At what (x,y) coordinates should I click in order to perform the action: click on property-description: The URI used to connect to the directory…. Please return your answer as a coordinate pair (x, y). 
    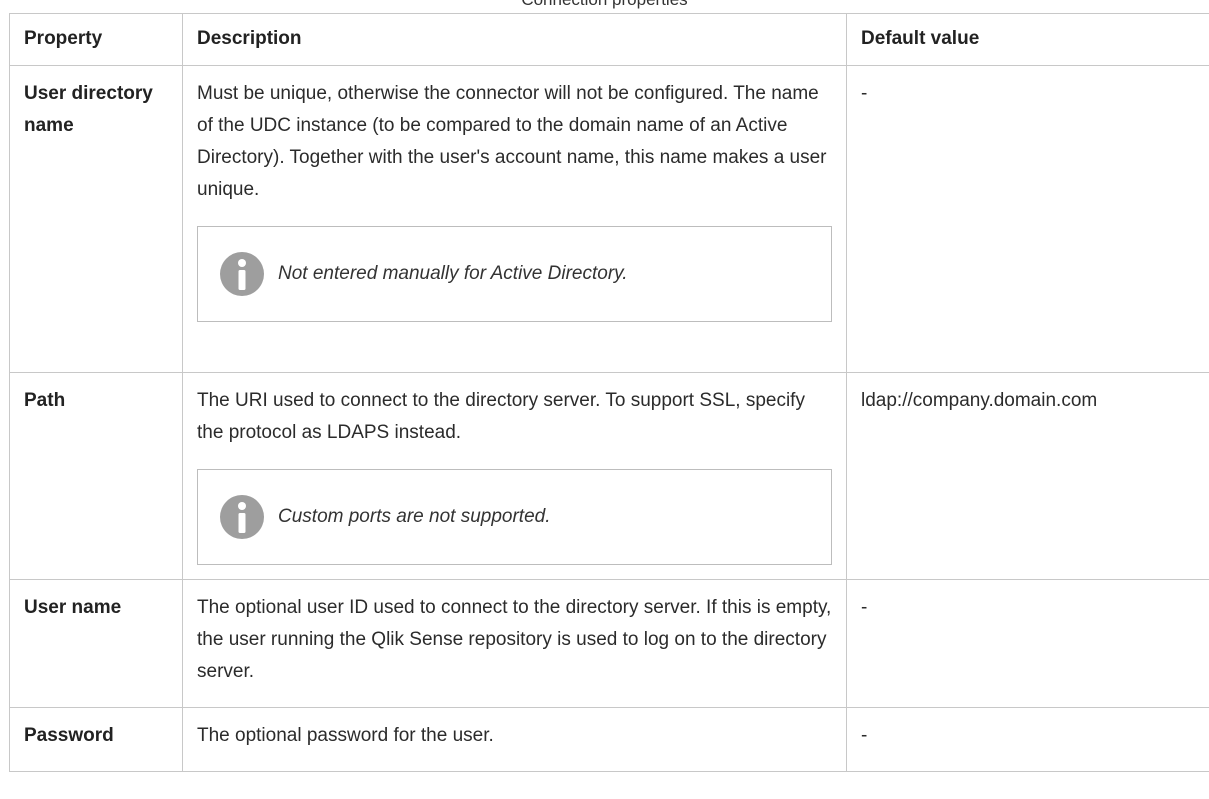
    Looking at the image, I should click on (501, 416).